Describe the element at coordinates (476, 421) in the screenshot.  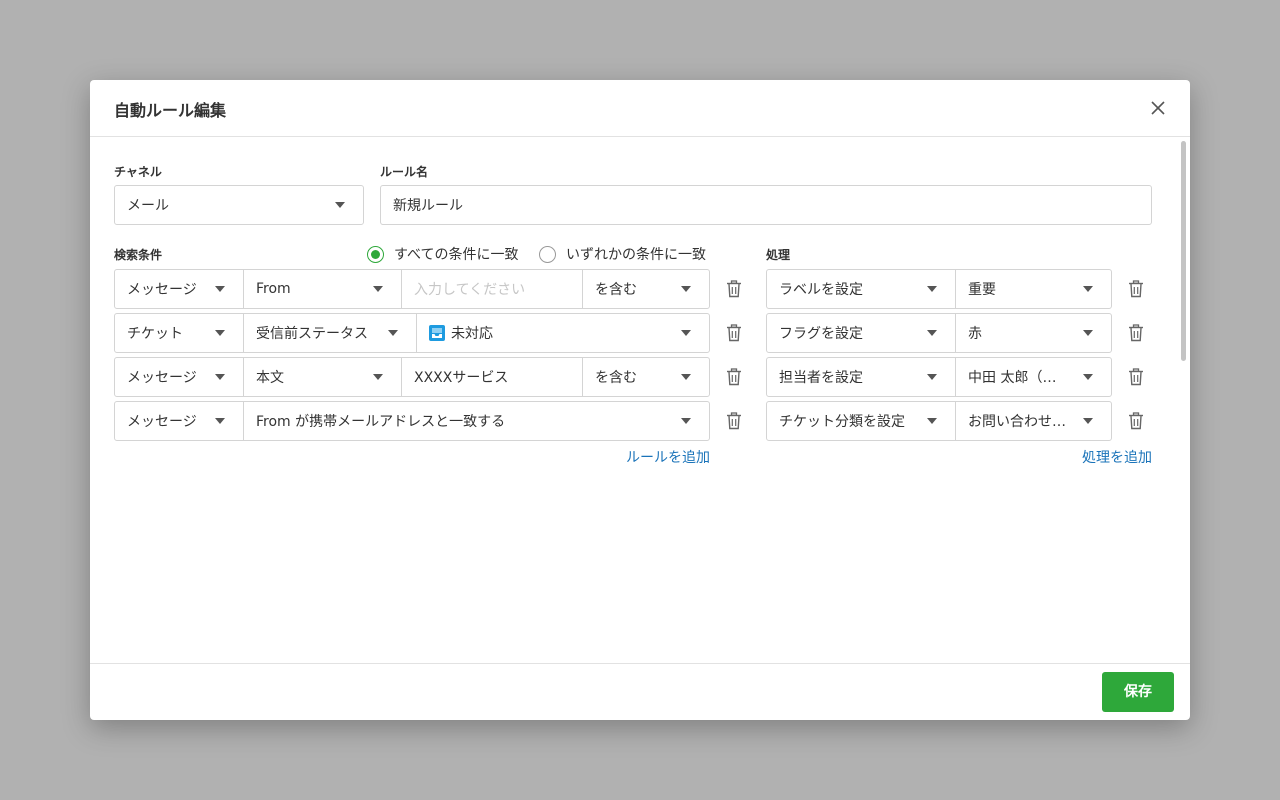
I see `condition-field-select: From が携帯メールアドレスと一致する` at that location.